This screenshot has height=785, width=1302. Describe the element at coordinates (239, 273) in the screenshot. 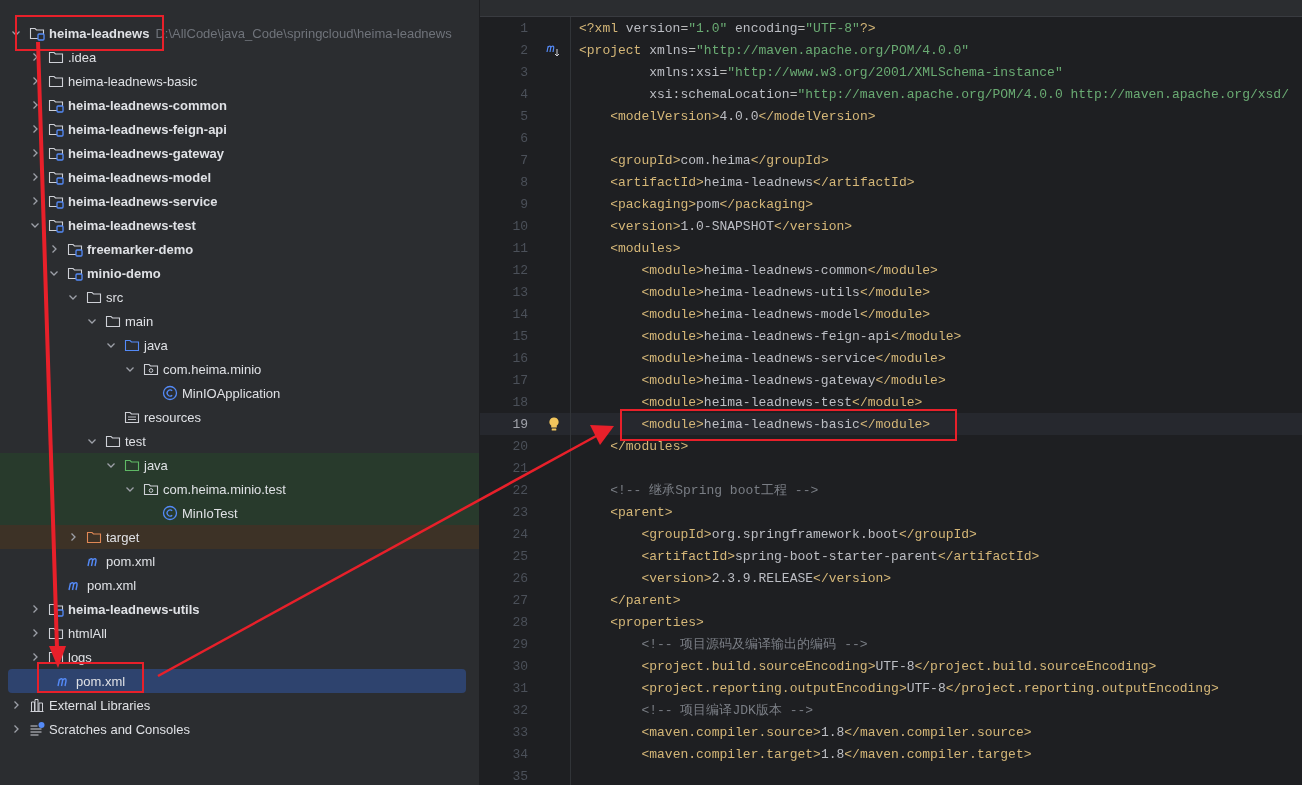

I see `tree-item: minio-demo` at that location.